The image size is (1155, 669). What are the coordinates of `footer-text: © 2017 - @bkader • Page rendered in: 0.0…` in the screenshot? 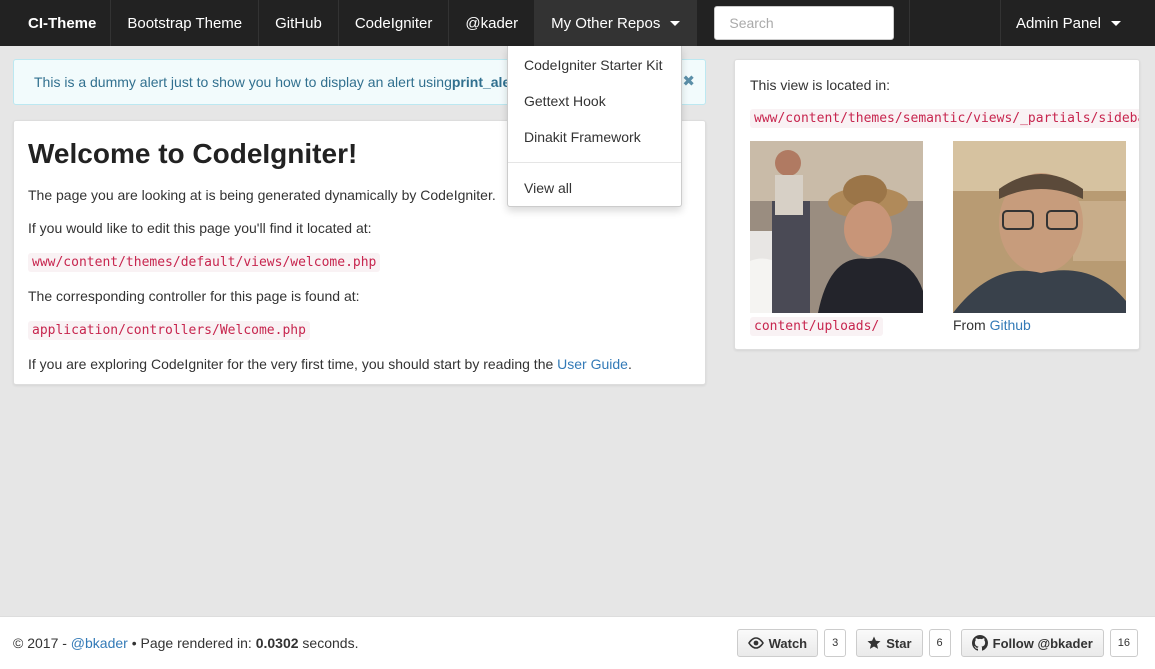 It's located at (185, 643).